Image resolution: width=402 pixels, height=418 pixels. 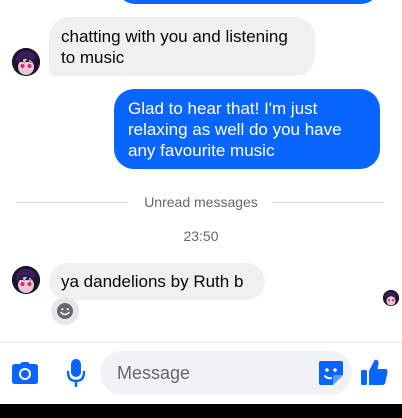 I want to click on message-text: ya dandelions by Ruth b, so click(x=152, y=281).